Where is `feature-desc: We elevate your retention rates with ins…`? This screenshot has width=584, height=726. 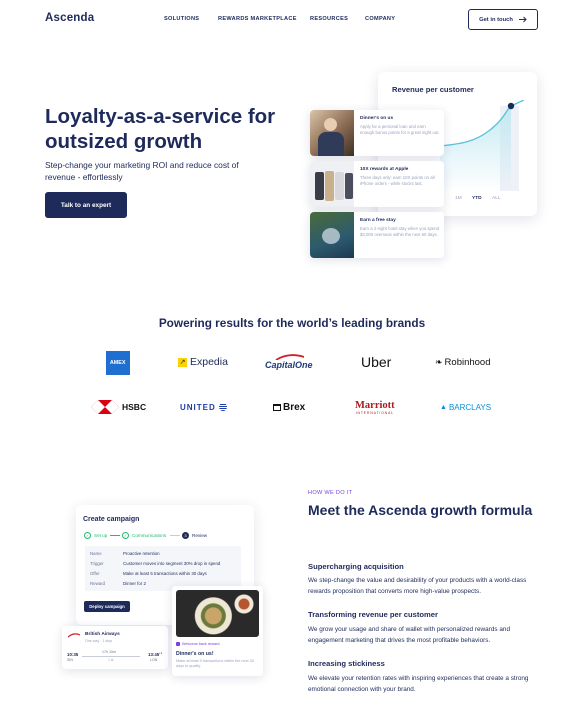
feature-desc: We elevate your retention rates with ins… is located at coordinates (418, 684).